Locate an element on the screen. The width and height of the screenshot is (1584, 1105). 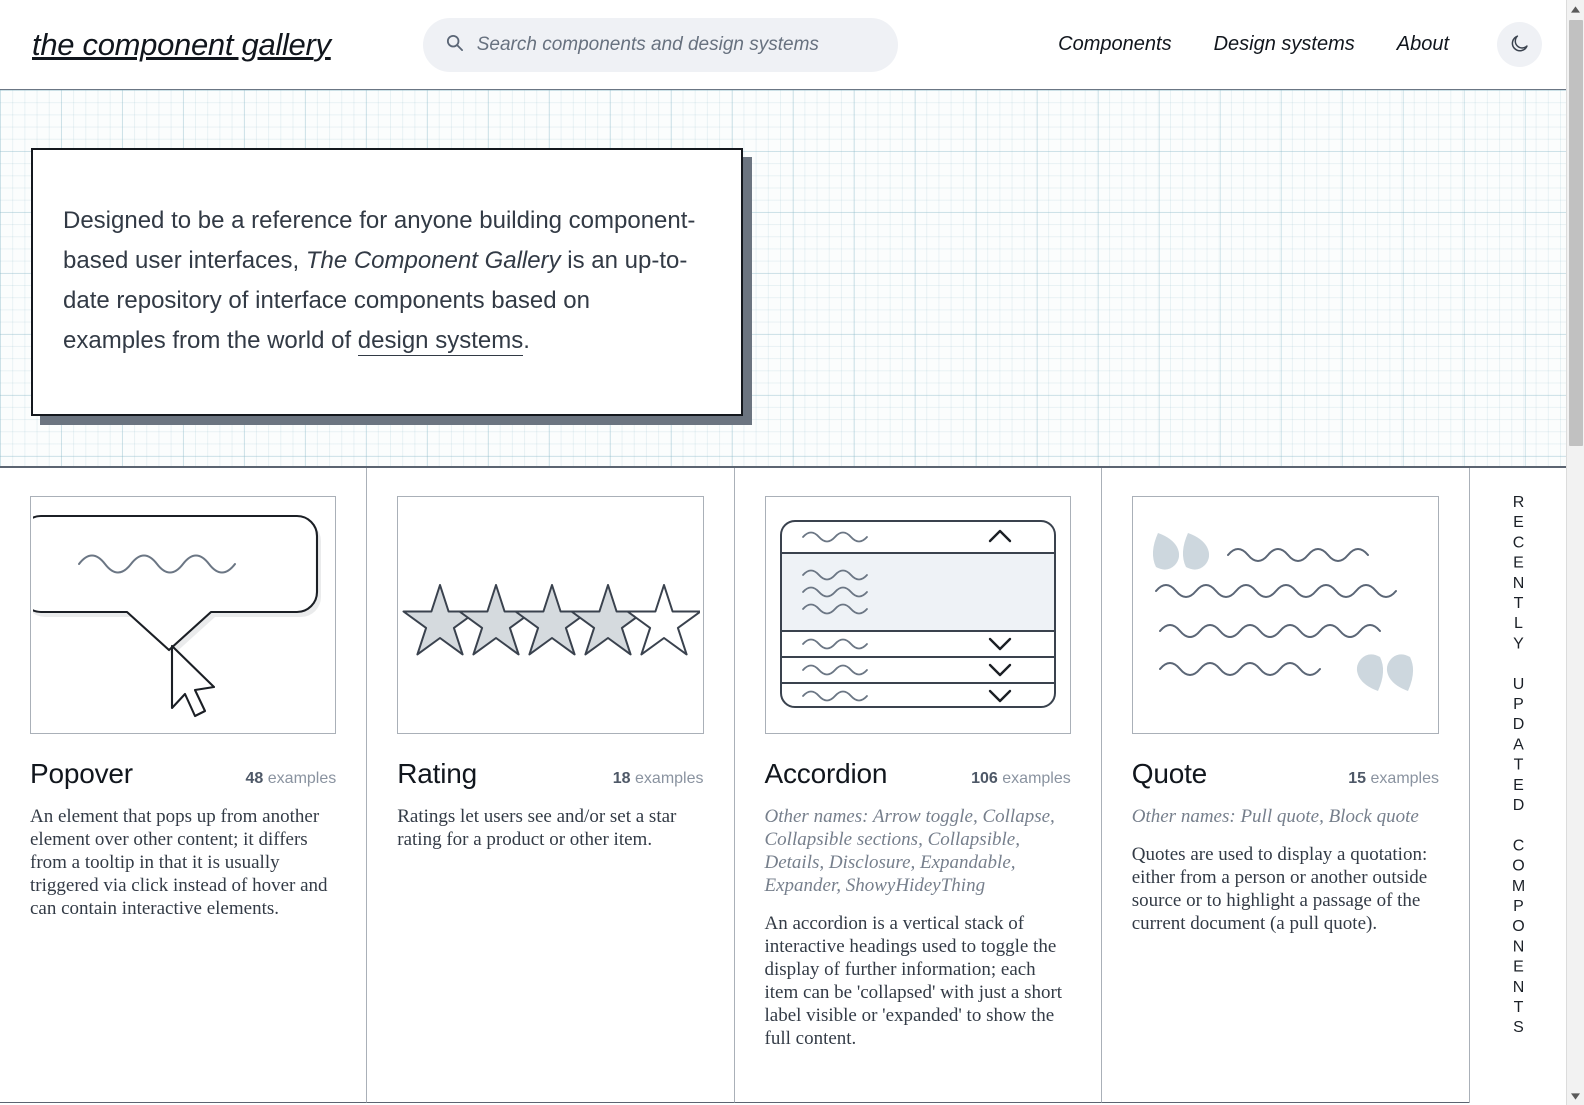
card-count: 15 examples is located at coordinates (1393, 779).